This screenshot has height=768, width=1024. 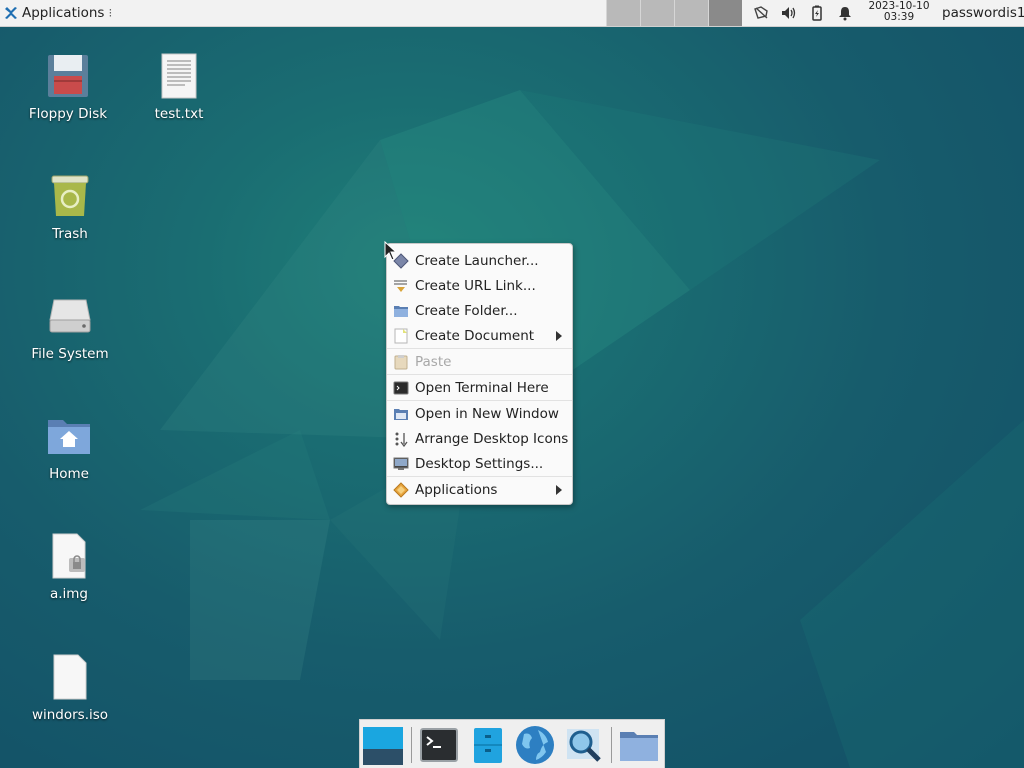 I want to click on globe-icon, so click(x=535, y=745).